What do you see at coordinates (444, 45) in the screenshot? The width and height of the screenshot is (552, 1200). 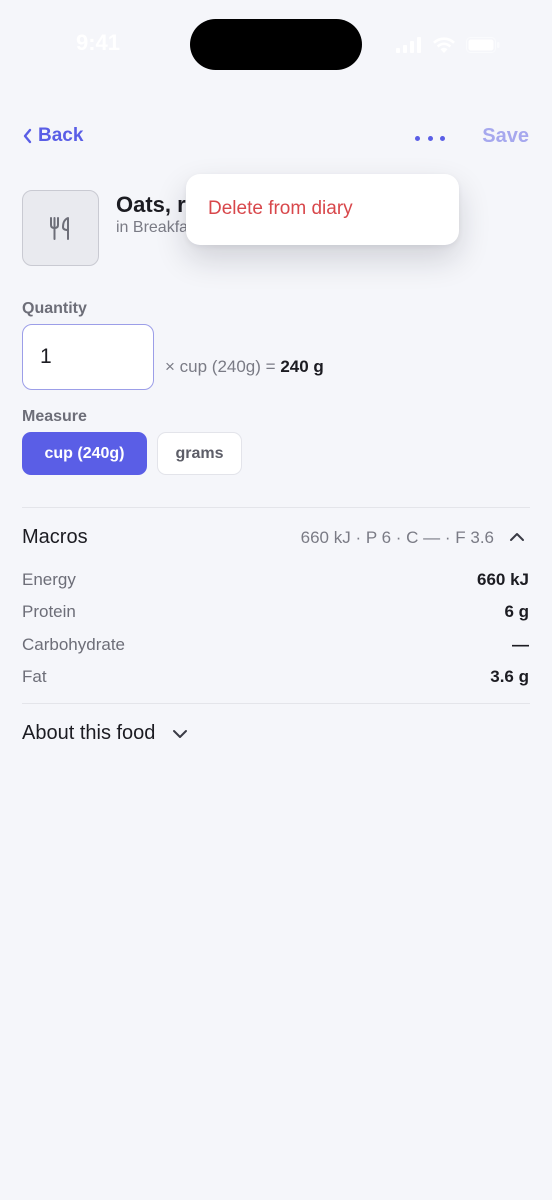 I see `wifi-icon` at bounding box center [444, 45].